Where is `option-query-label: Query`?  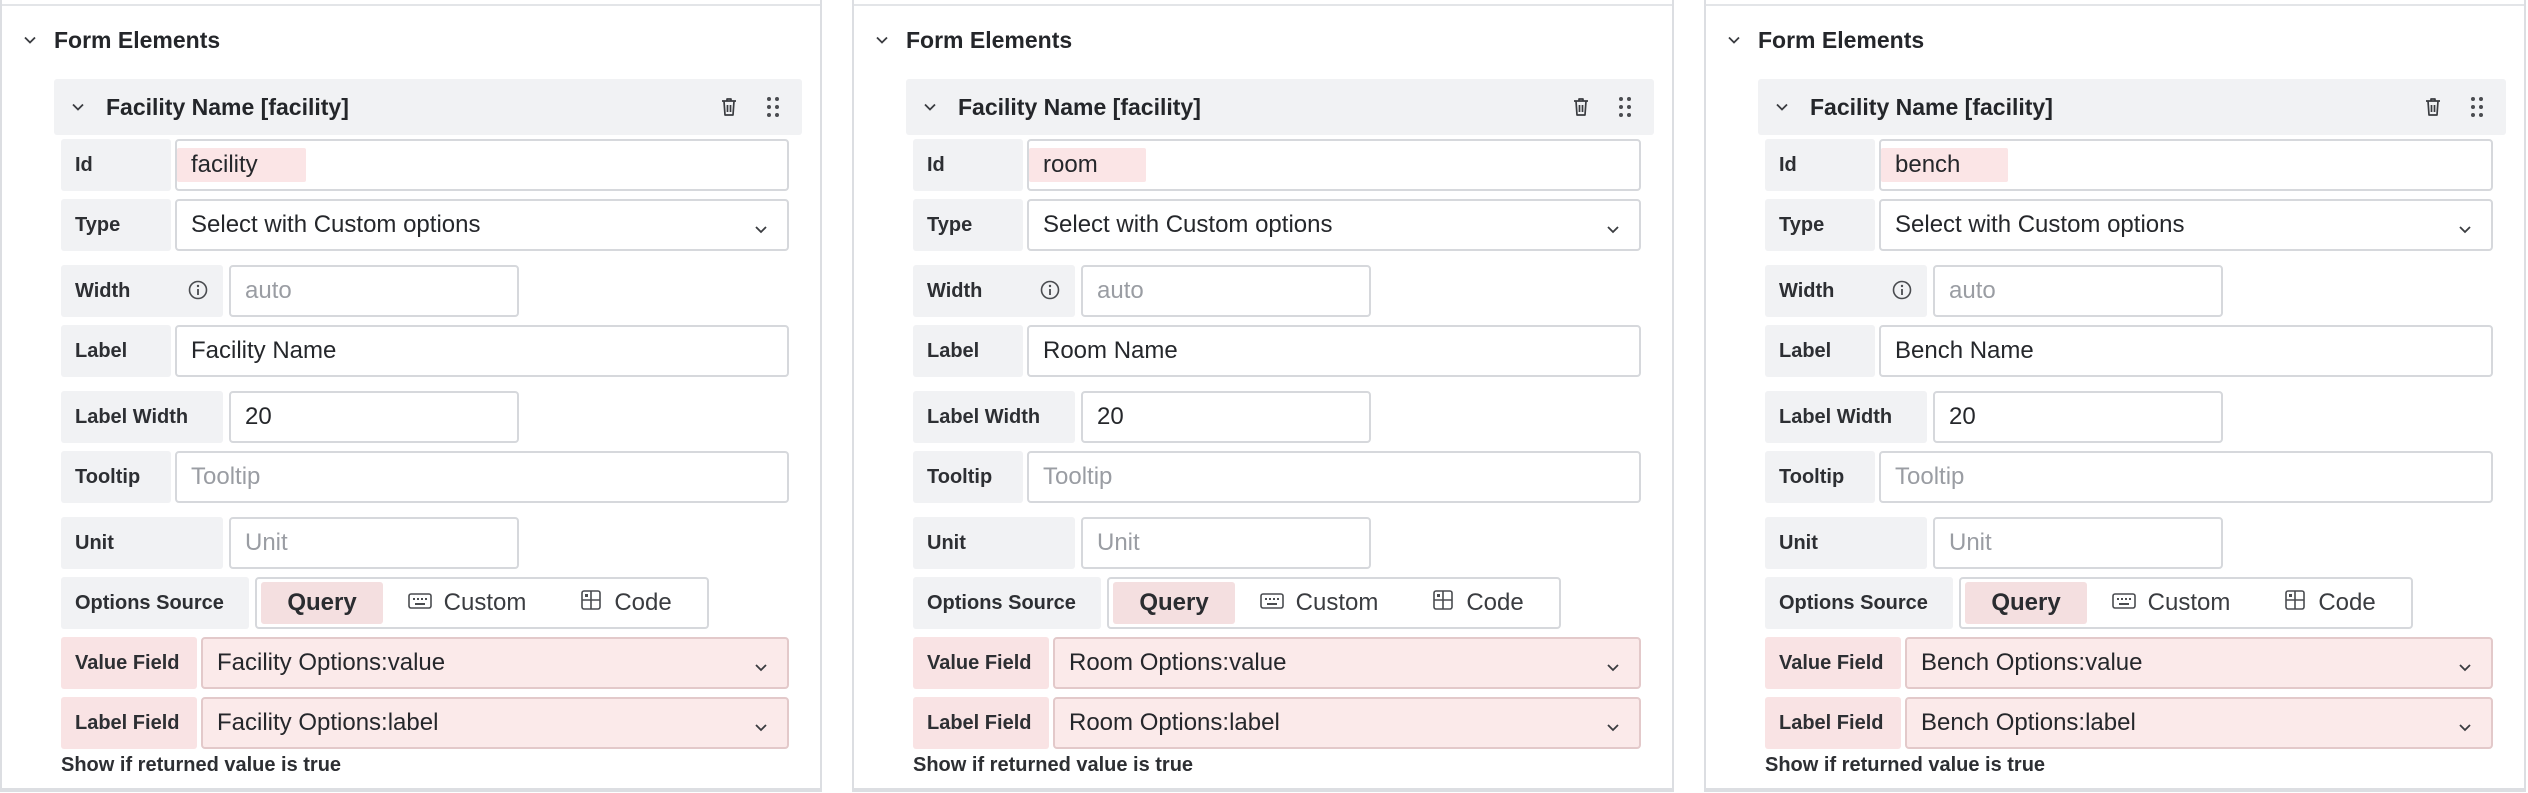 option-query-label: Query is located at coordinates (1174, 602).